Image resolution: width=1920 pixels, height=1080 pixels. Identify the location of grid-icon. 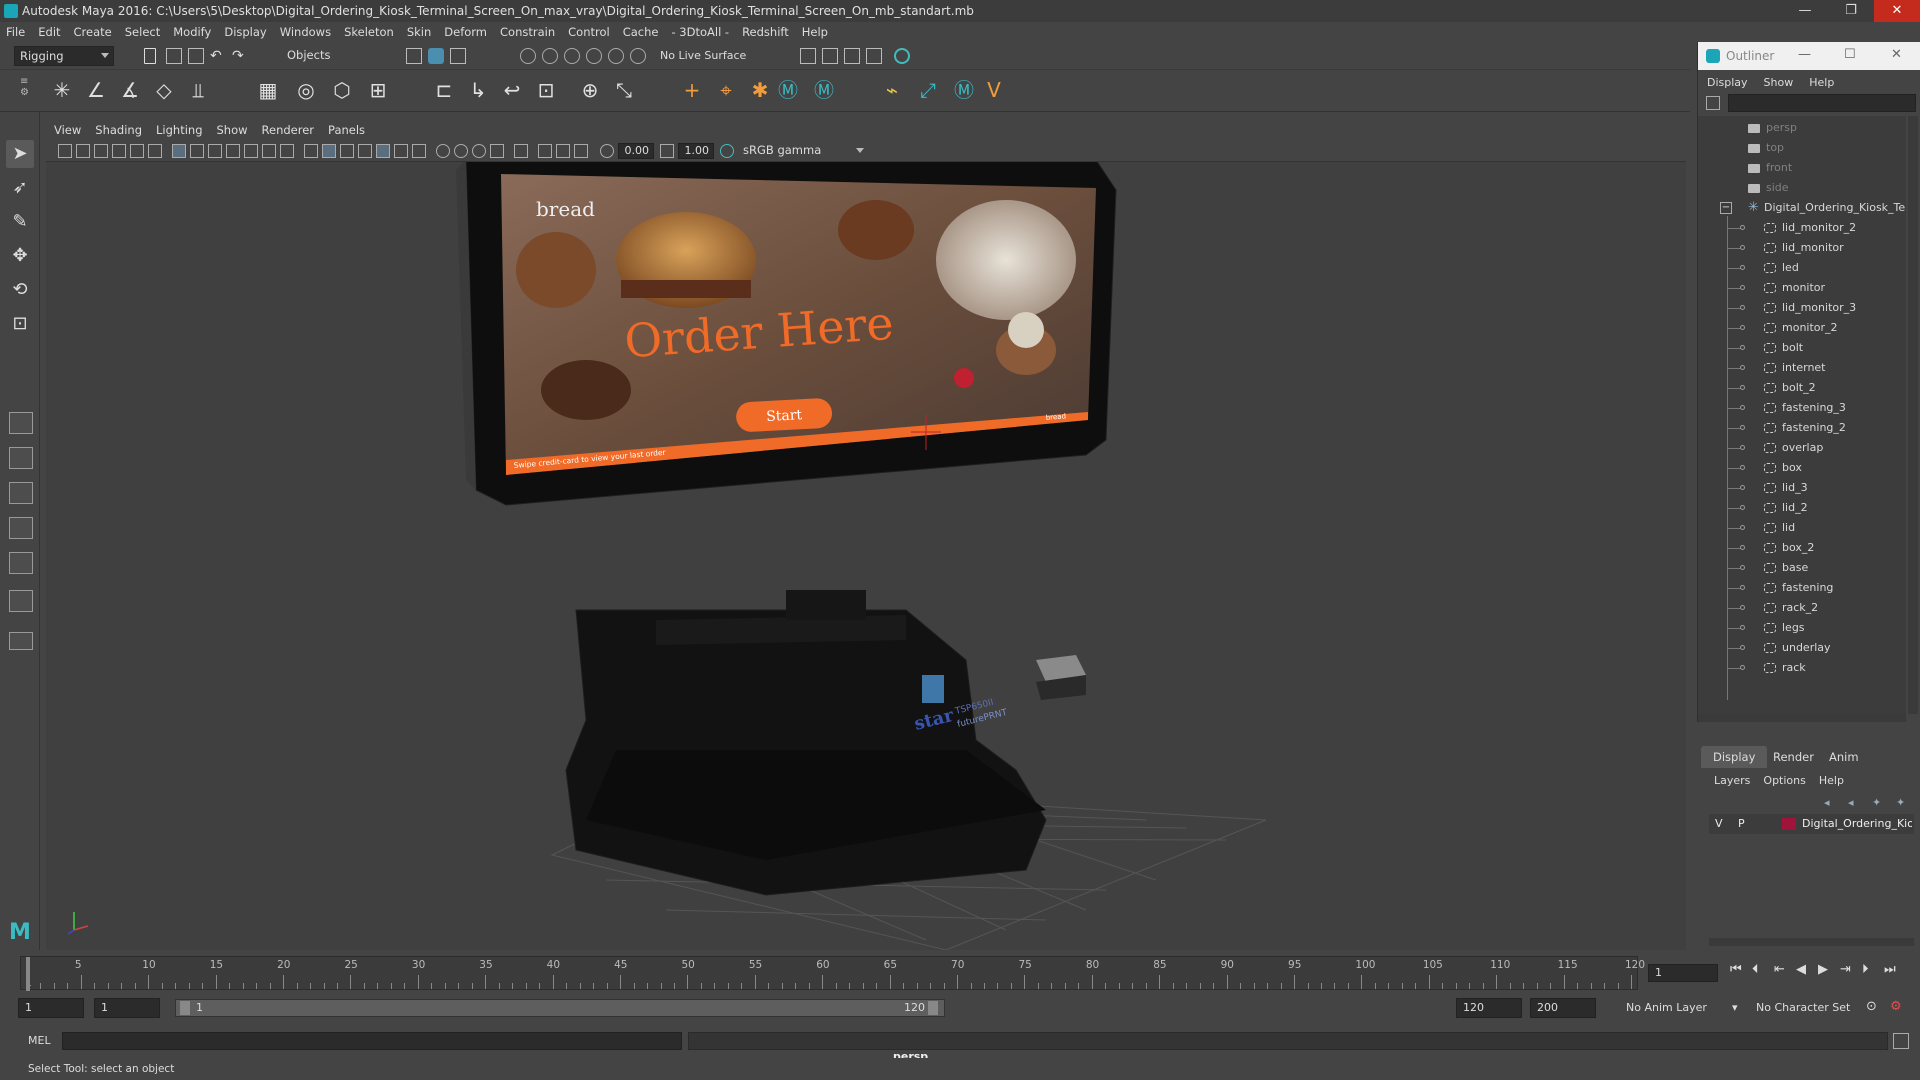
(179, 151).